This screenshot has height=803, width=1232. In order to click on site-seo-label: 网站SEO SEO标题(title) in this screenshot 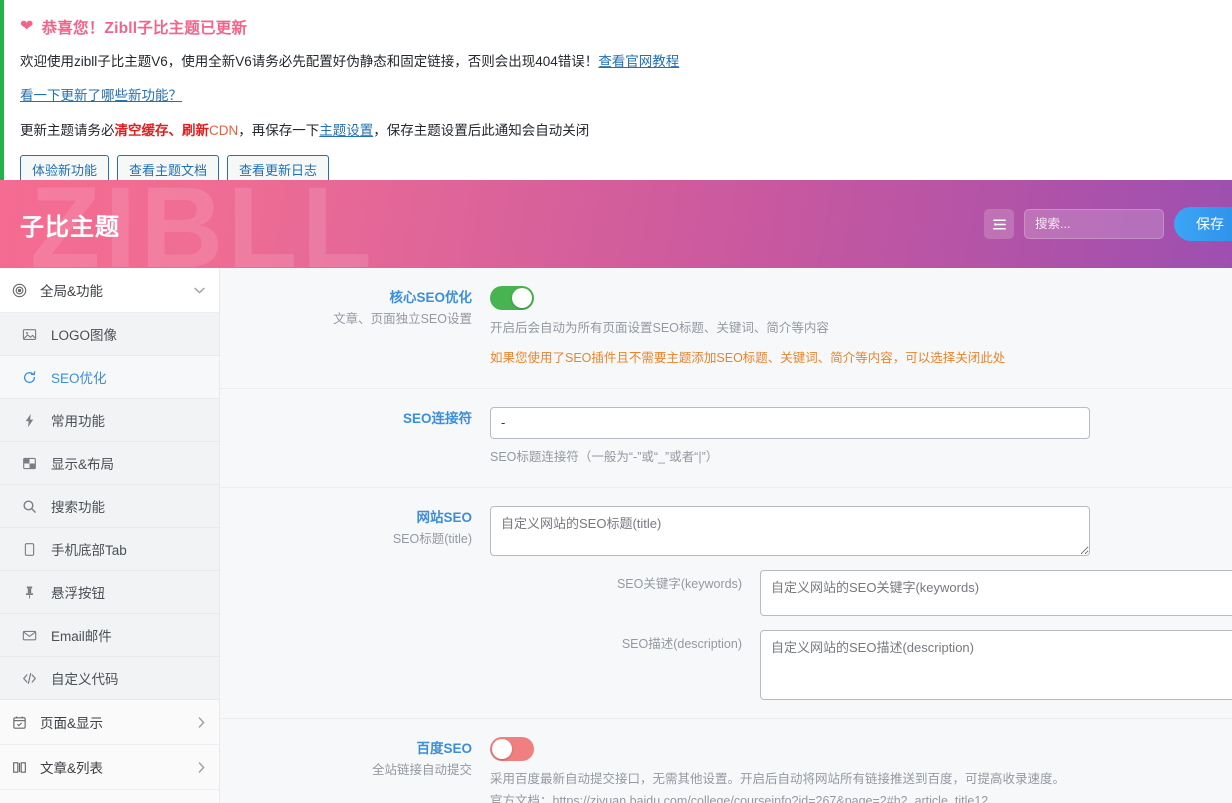, I will do `click(355, 527)`.